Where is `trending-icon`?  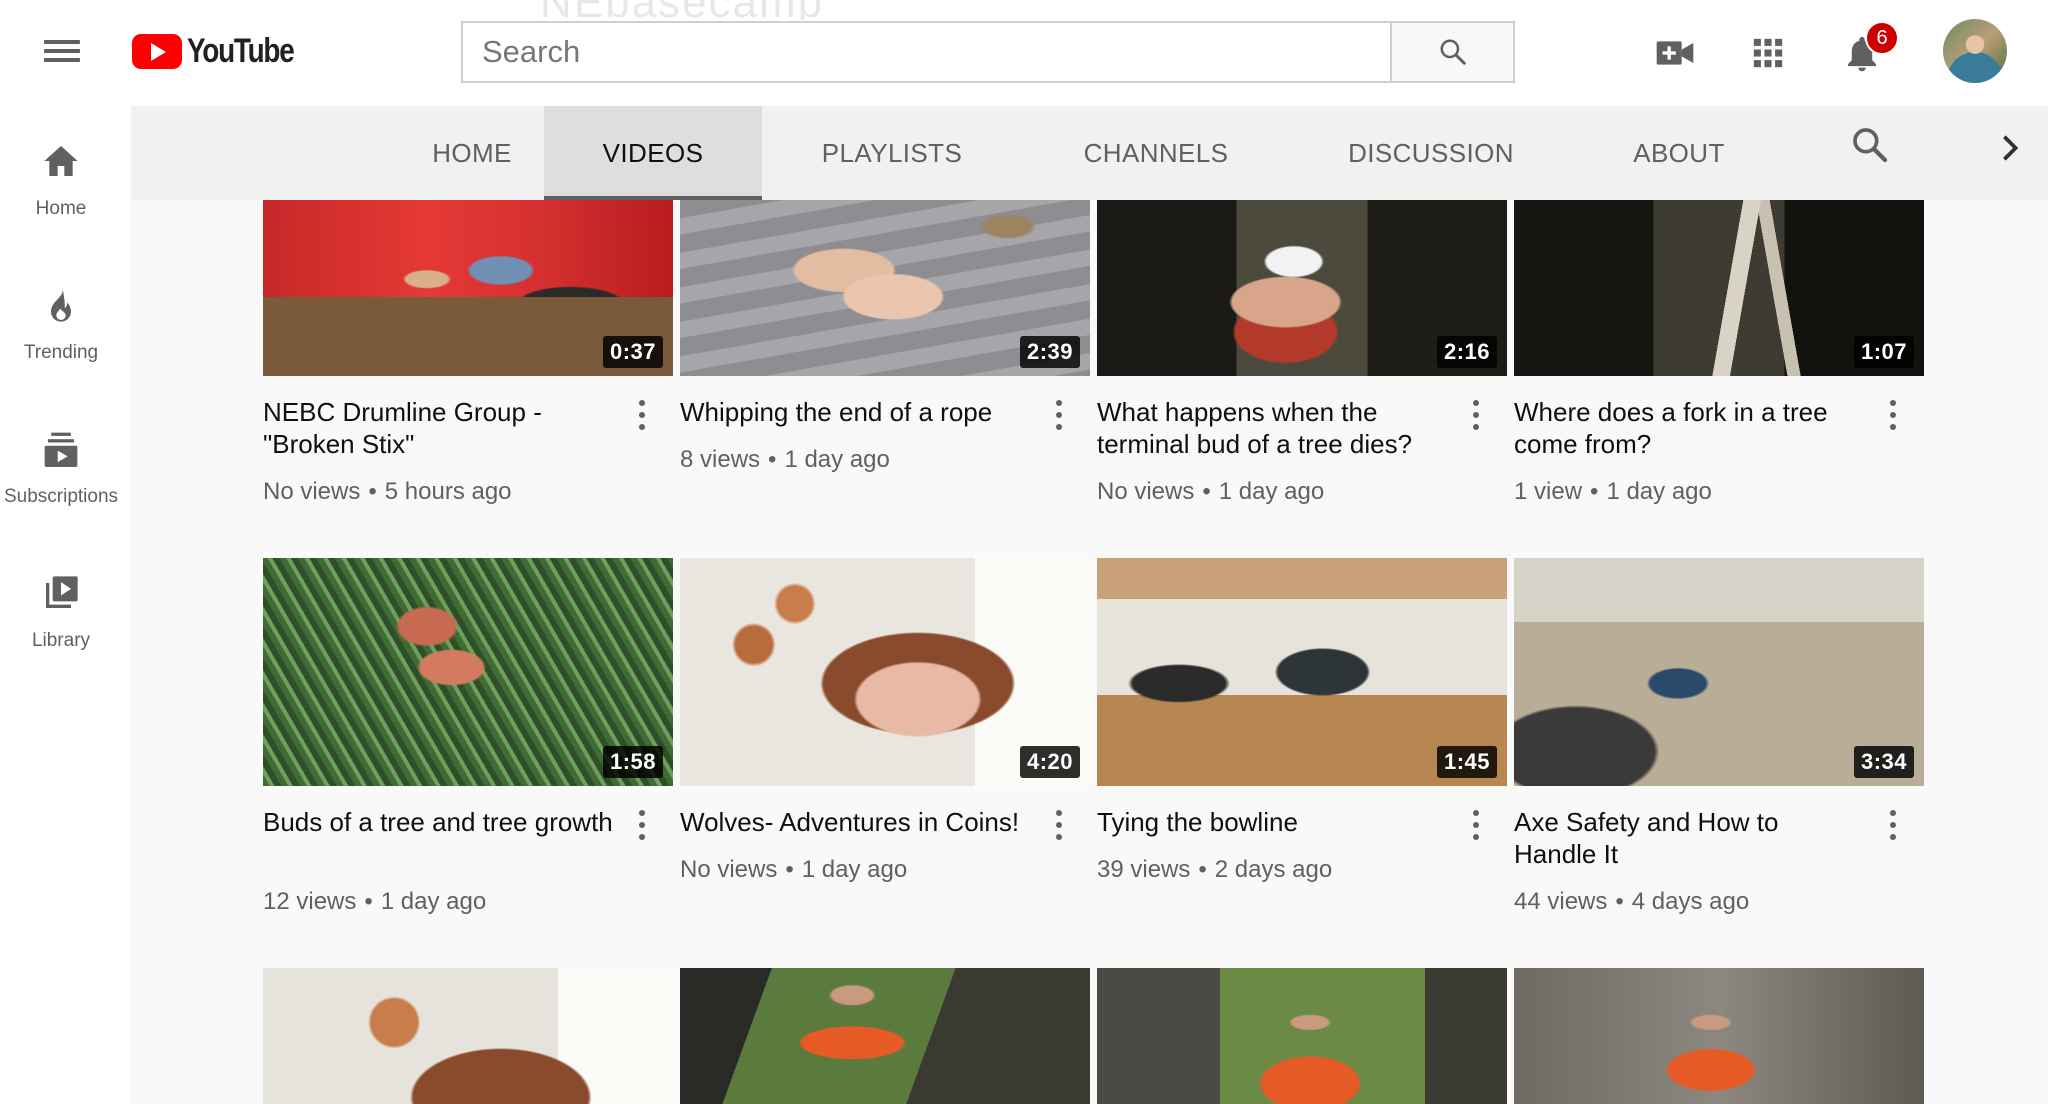 trending-icon is located at coordinates (61, 305).